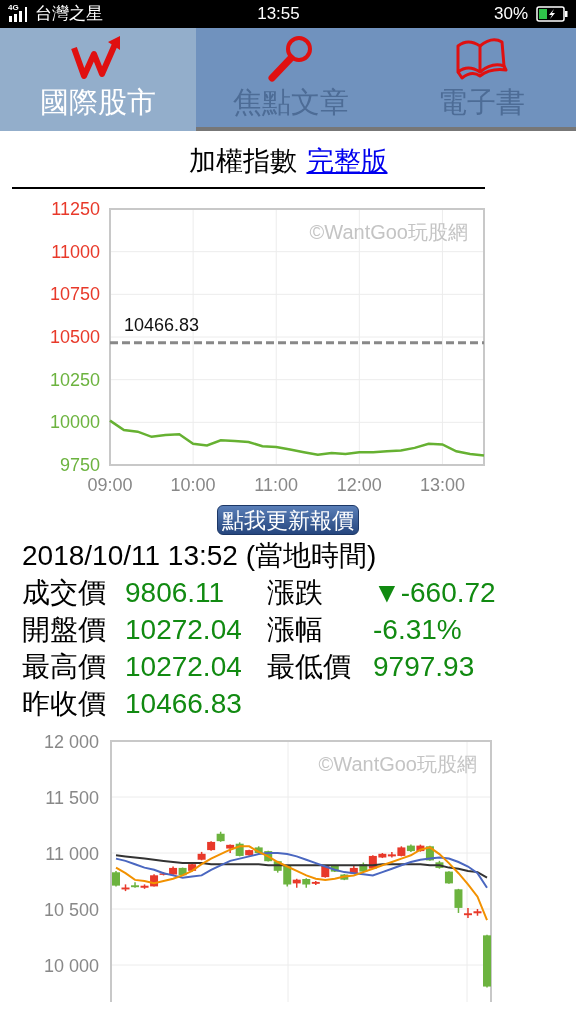 Image resolution: width=576 pixels, height=1024 pixels. I want to click on field-label: 開盤價, so click(64, 630).